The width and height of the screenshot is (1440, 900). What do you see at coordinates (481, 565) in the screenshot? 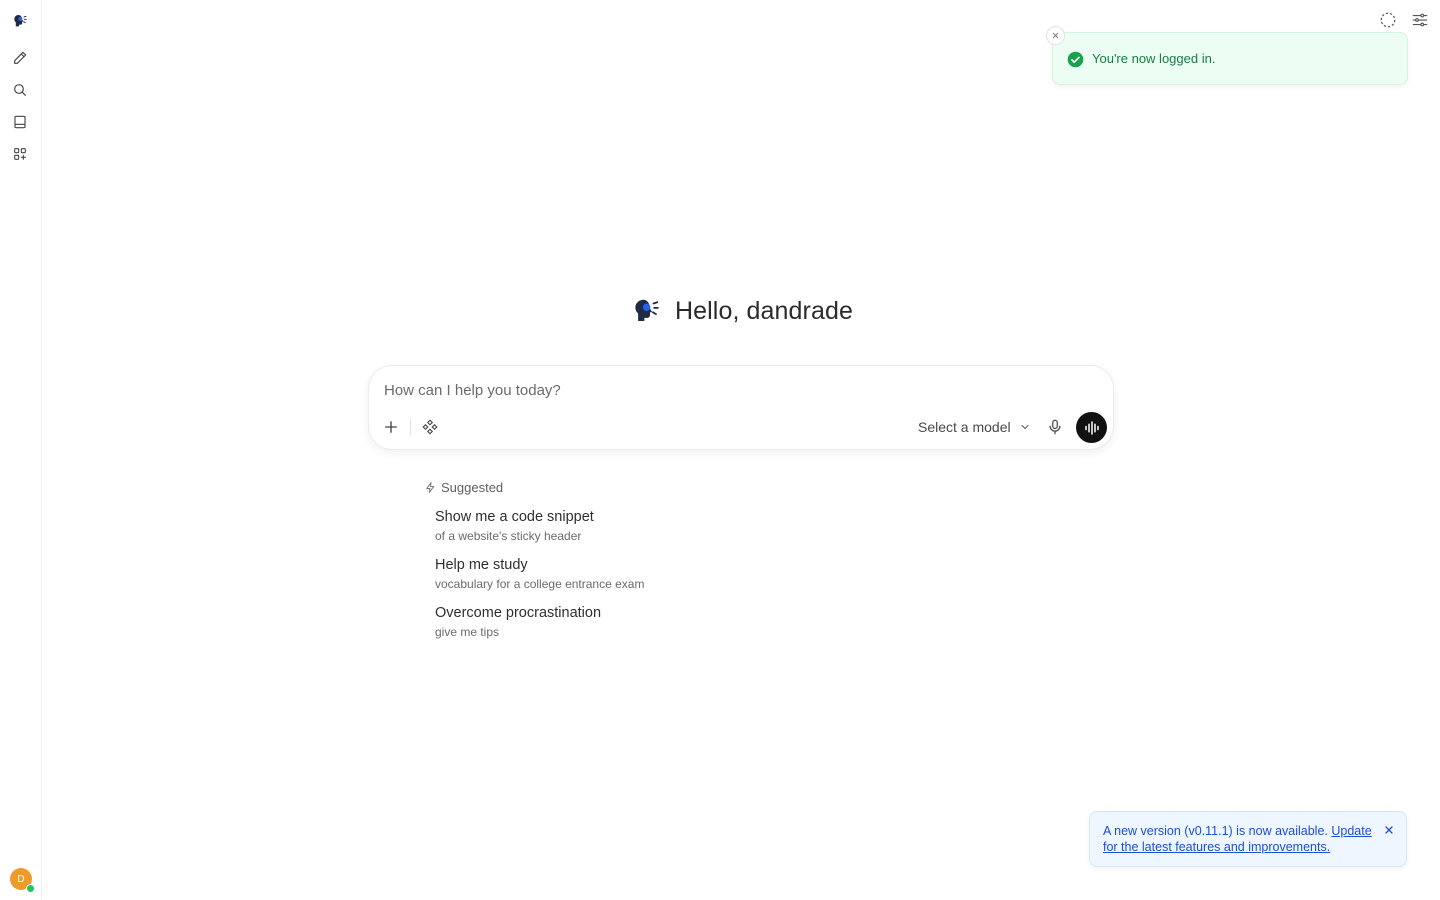
I see `suggestion-title: Help me study` at bounding box center [481, 565].